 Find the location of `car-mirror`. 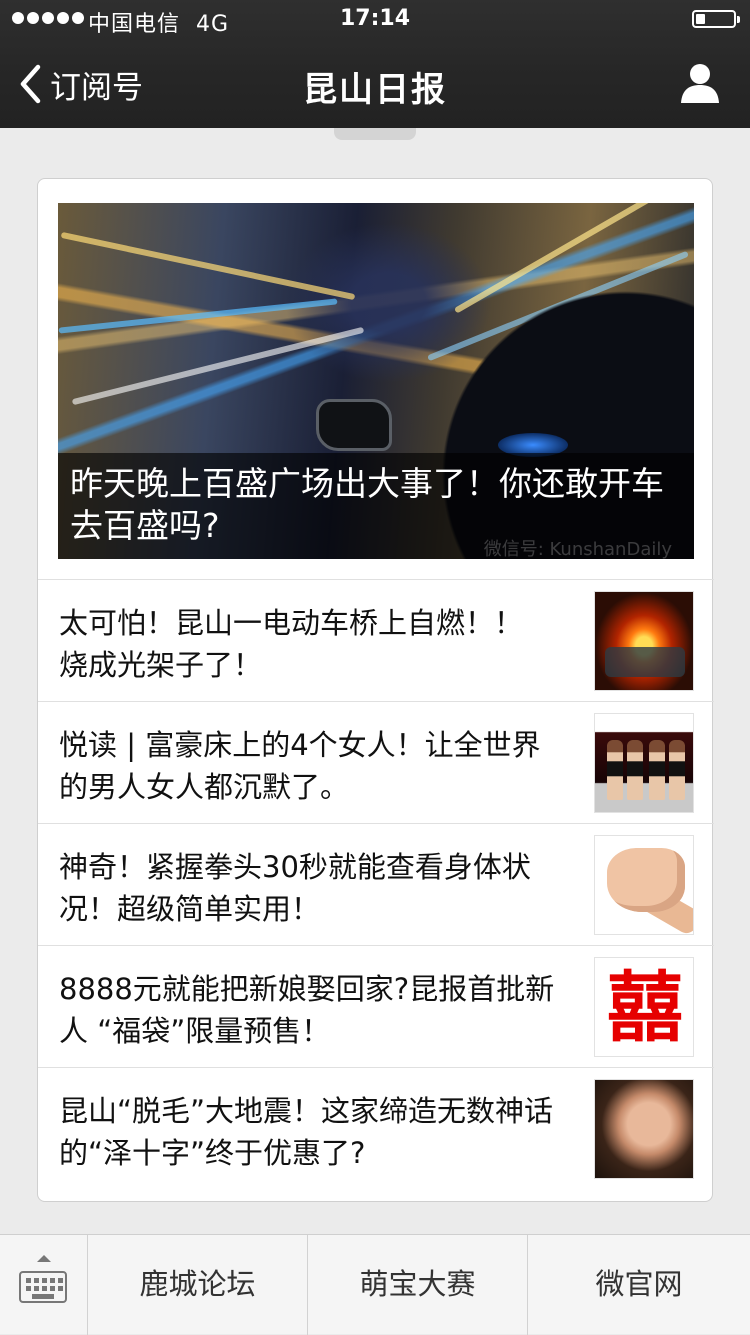

car-mirror is located at coordinates (354, 425).